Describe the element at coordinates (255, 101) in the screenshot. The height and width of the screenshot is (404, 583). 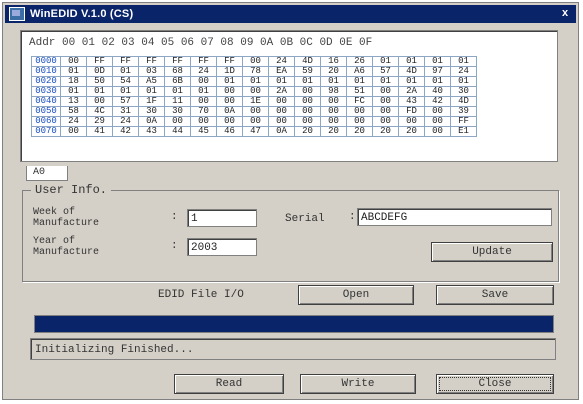
I see `hex-cell: 1E` at that location.